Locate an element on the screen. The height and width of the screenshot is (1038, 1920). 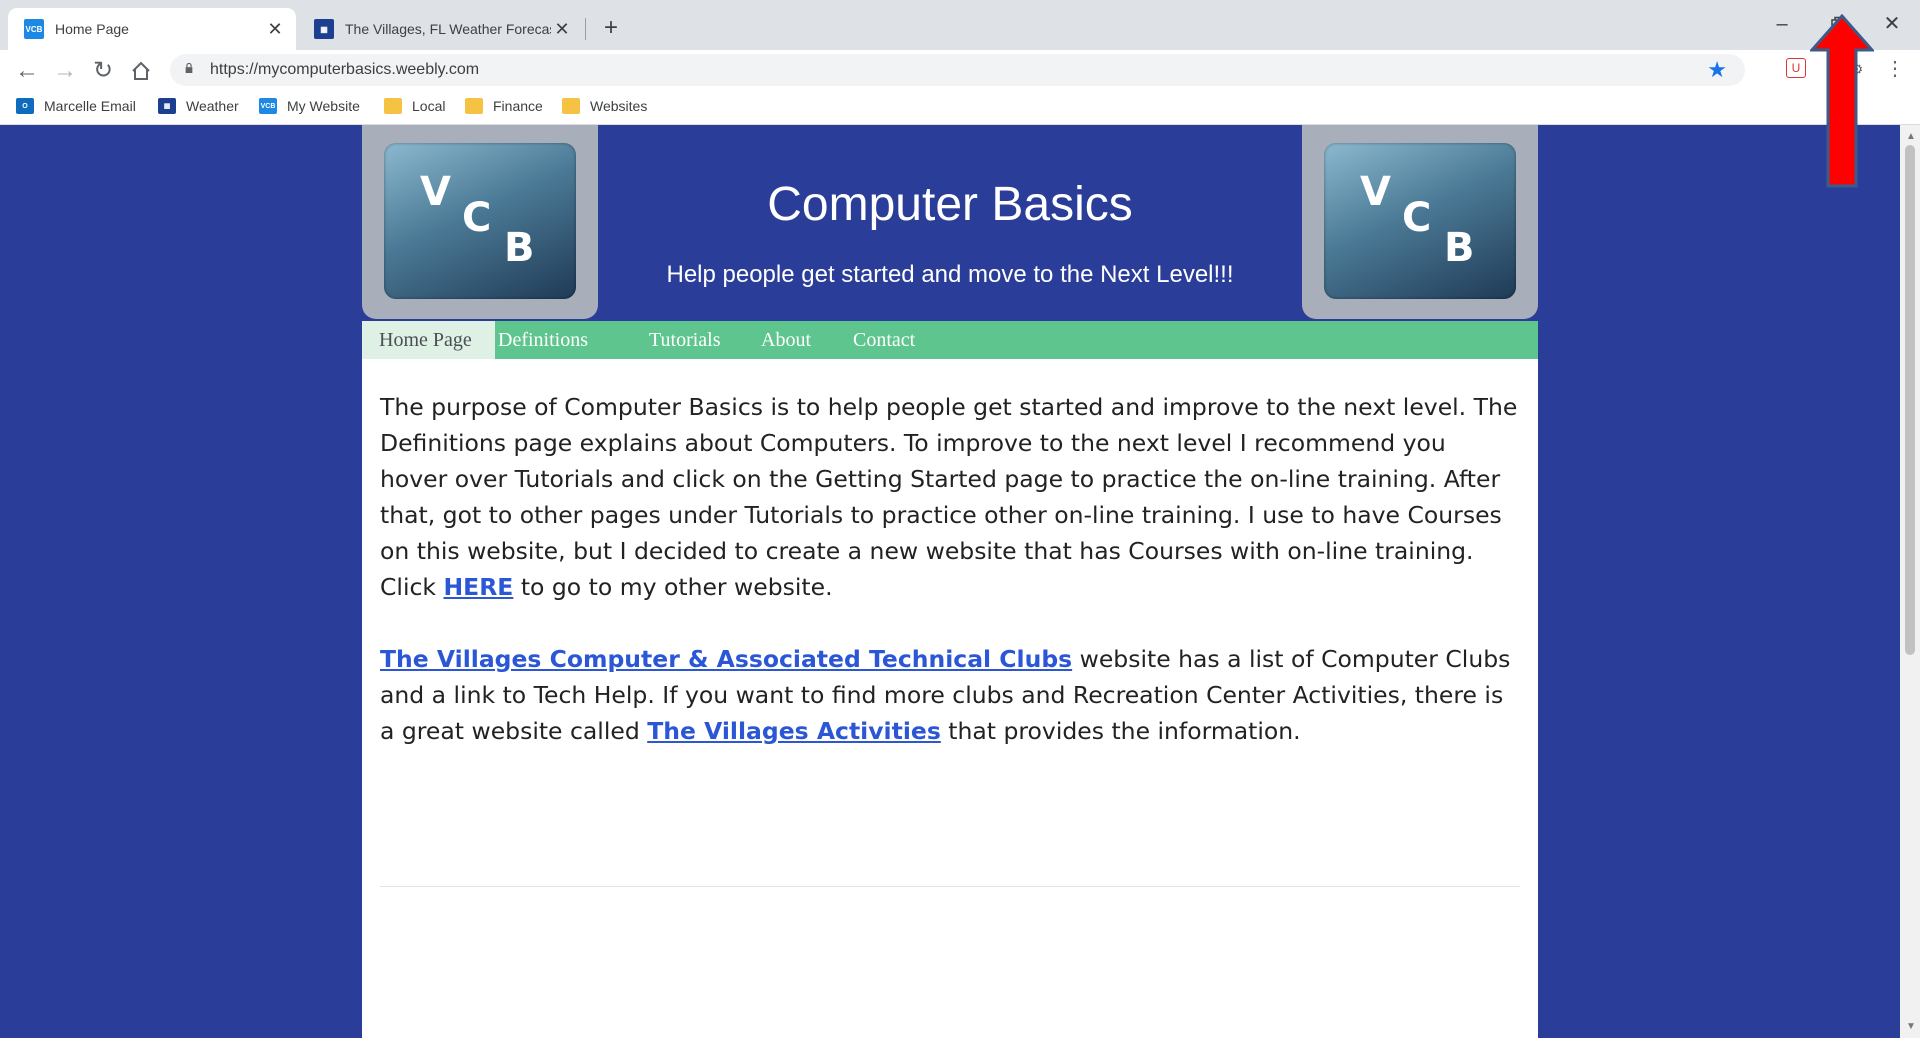
extension-shield-icon: U is located at coordinates (1796, 68).